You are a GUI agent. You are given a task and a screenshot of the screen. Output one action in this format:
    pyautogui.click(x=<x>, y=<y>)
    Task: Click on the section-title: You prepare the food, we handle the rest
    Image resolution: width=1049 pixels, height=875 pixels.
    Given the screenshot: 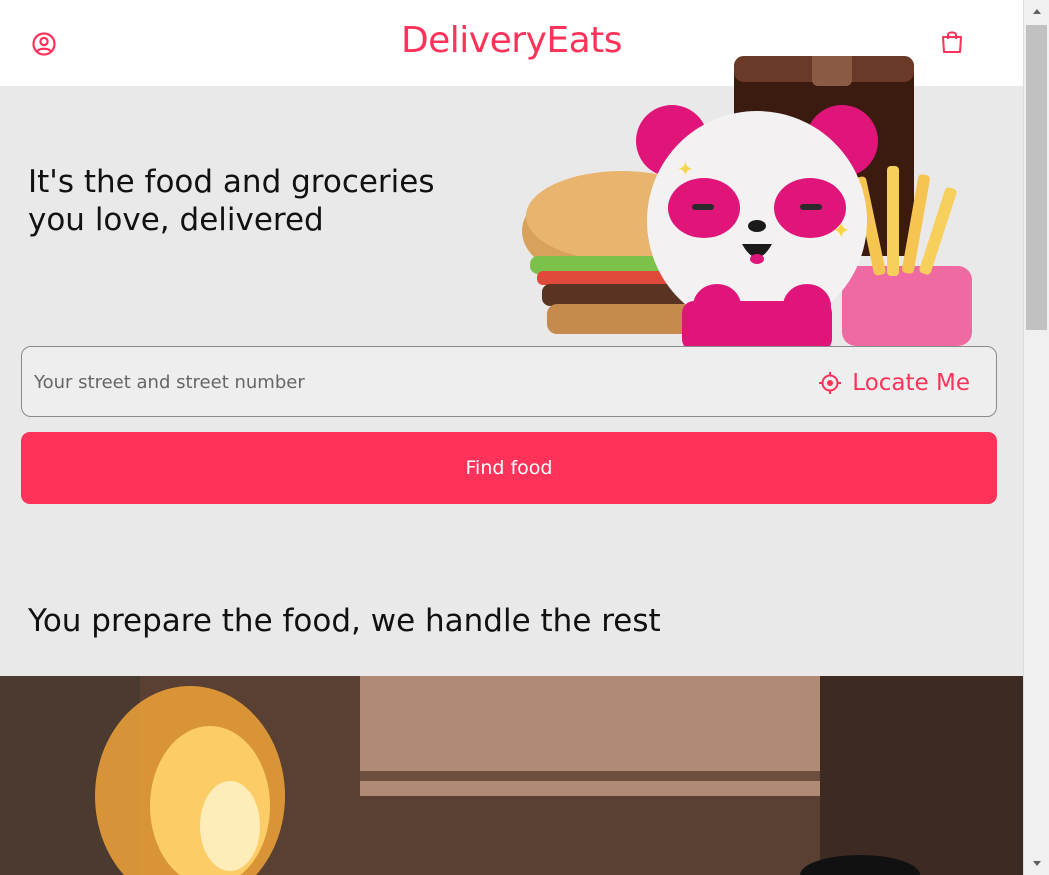 What is the action you would take?
    pyautogui.click(x=344, y=621)
    